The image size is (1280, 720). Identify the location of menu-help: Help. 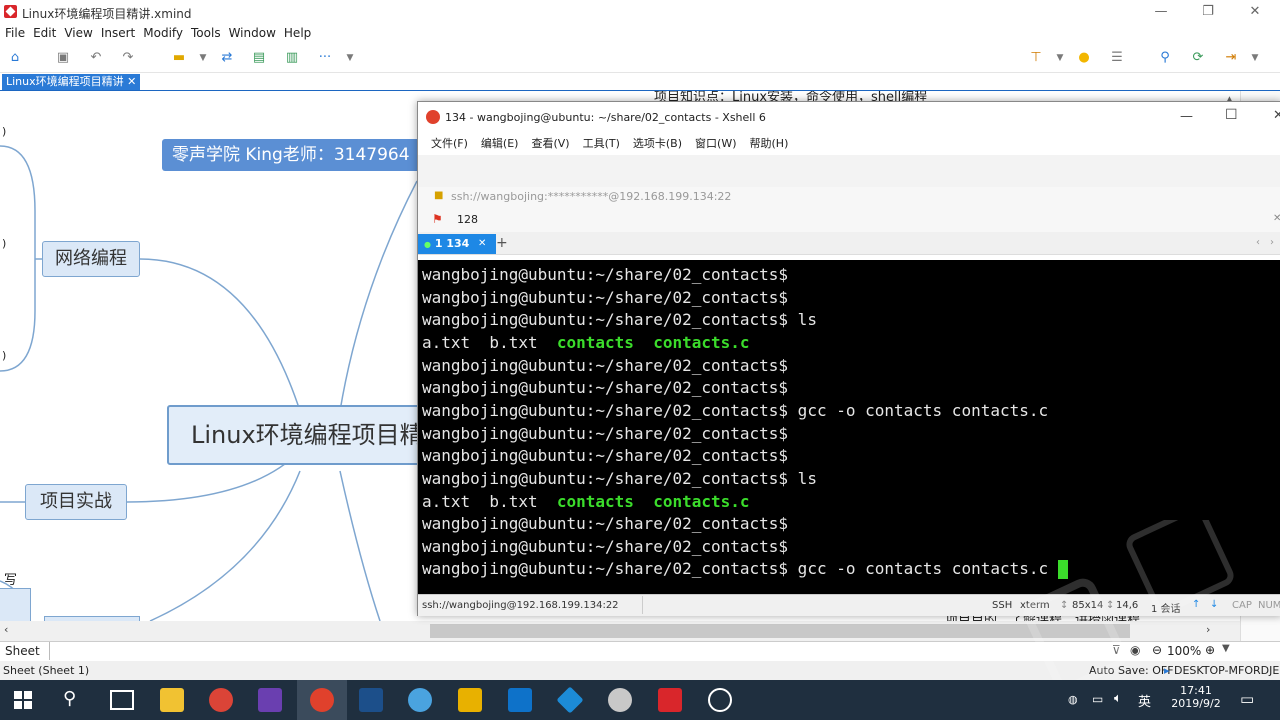
(297, 33).